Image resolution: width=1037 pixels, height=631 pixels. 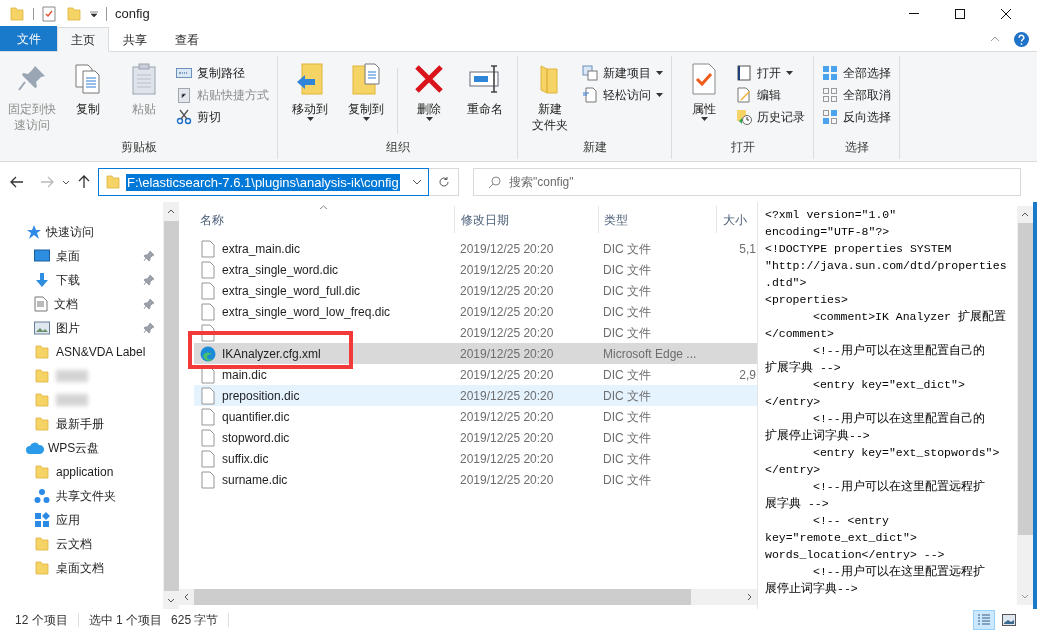 What do you see at coordinates (96, 280) in the screenshot?
I see `sidebar-item: 下载` at bounding box center [96, 280].